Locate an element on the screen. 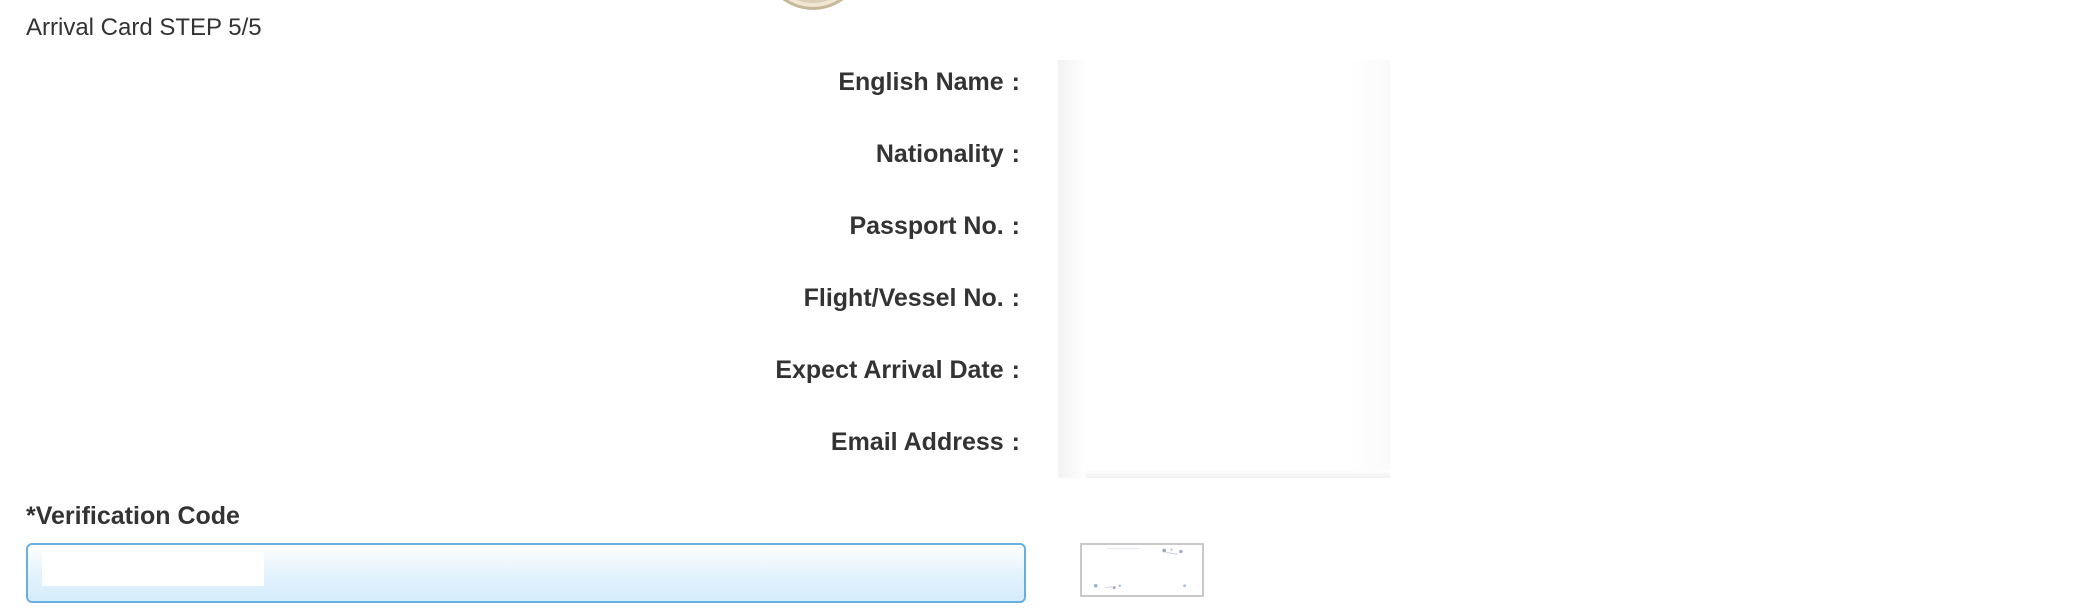 The height and width of the screenshot is (614, 2099). captcha-noise-icon is located at coordinates (1142, 570).